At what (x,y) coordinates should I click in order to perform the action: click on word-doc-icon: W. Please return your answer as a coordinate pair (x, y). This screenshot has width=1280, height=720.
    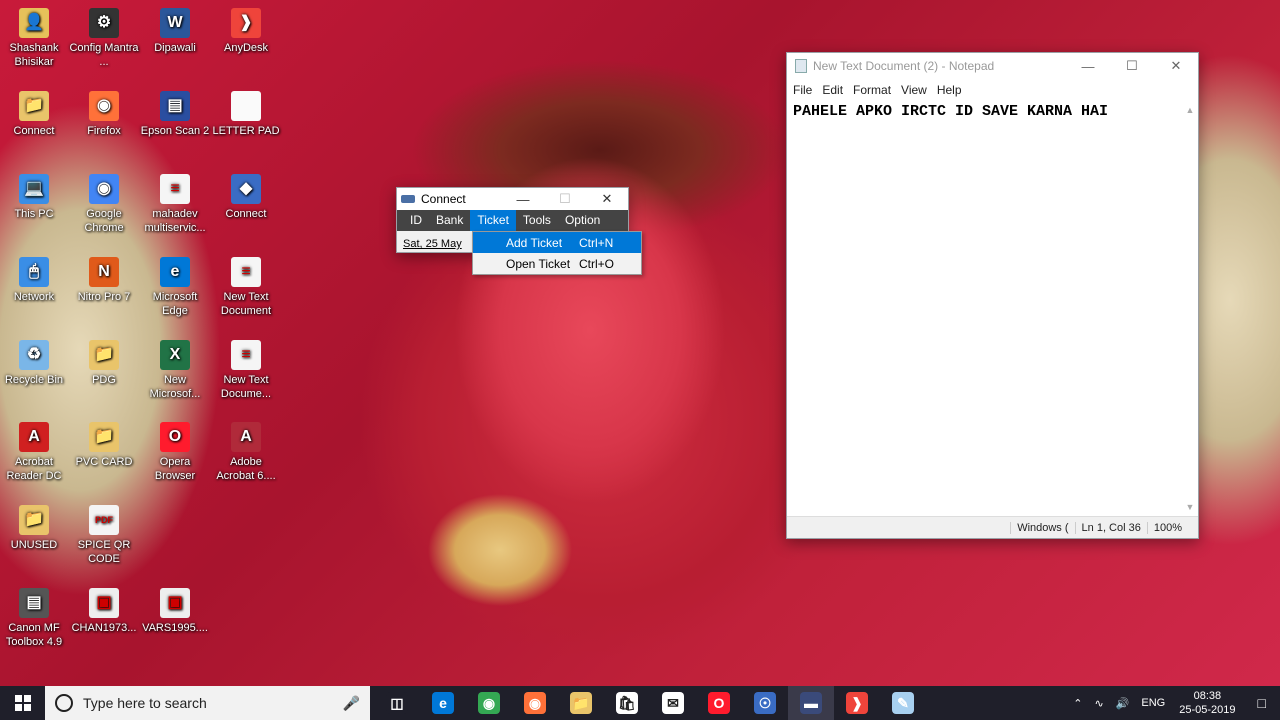
    Looking at the image, I should click on (175, 23).